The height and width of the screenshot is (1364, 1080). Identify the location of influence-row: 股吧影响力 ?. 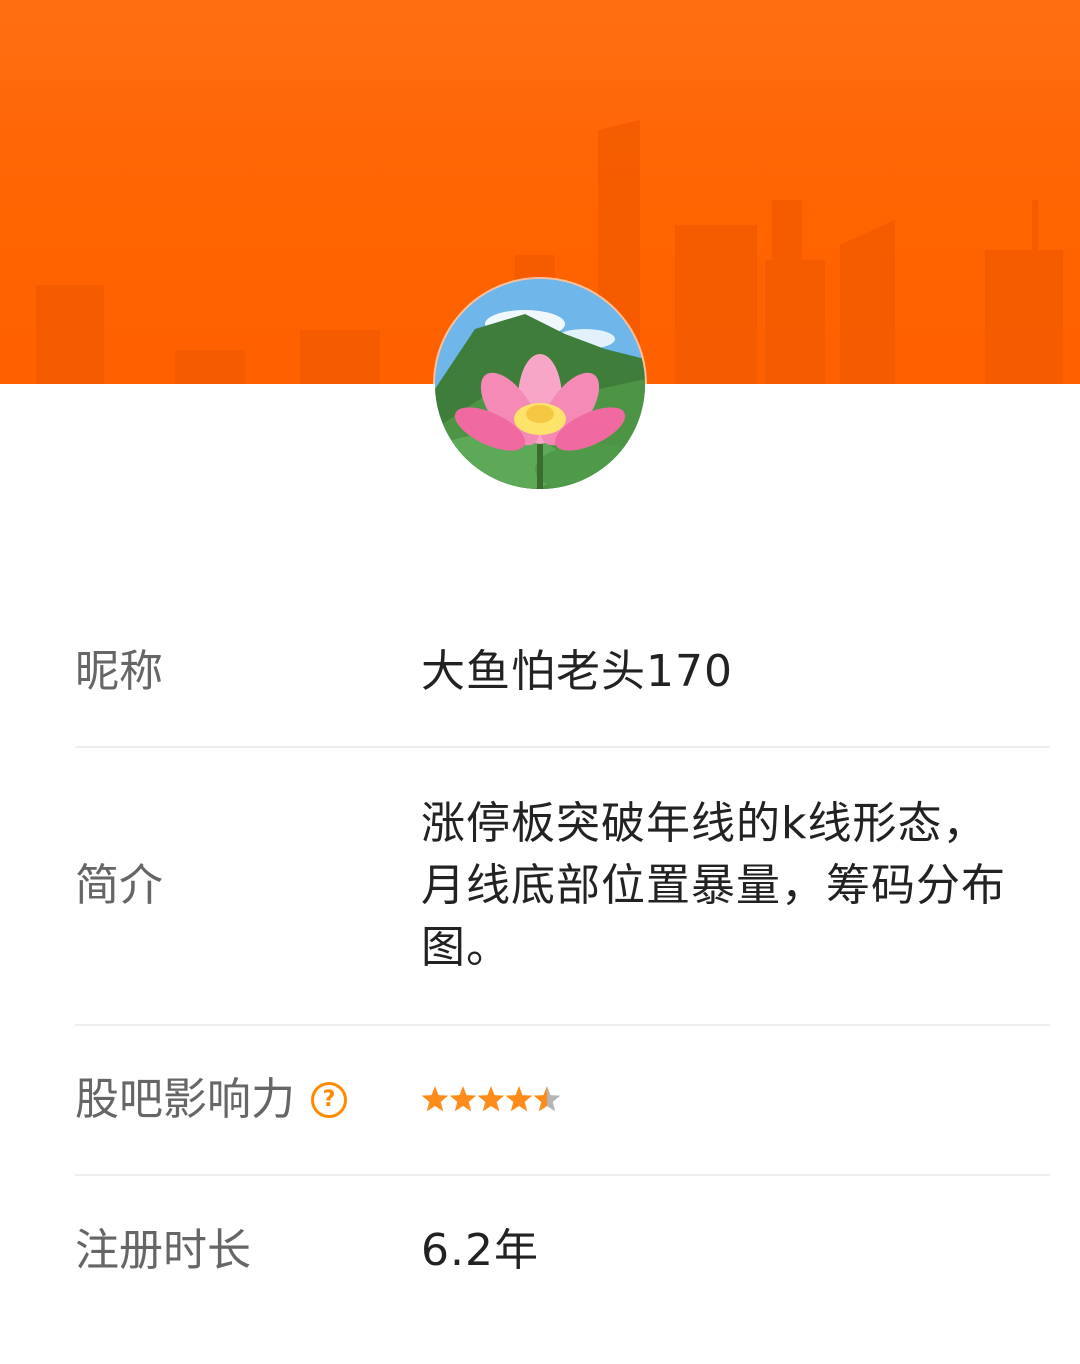
(562, 1101).